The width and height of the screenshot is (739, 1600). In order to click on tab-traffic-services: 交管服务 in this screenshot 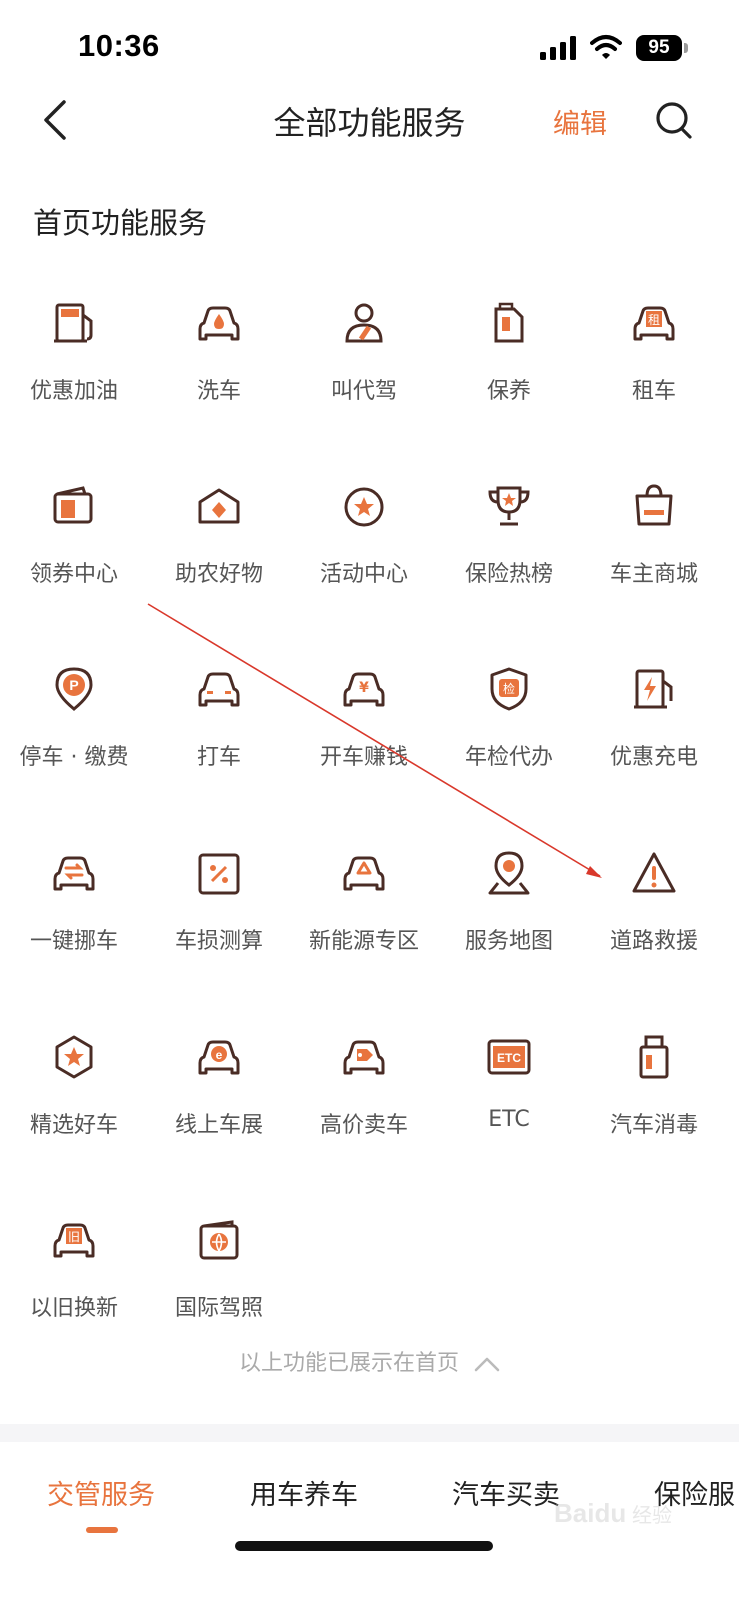, I will do `click(101, 1492)`.